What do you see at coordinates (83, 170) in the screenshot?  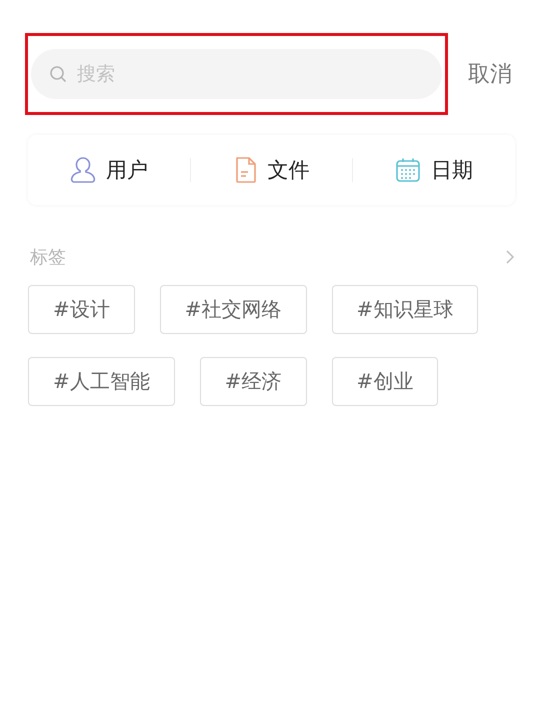 I see `person-icon` at bounding box center [83, 170].